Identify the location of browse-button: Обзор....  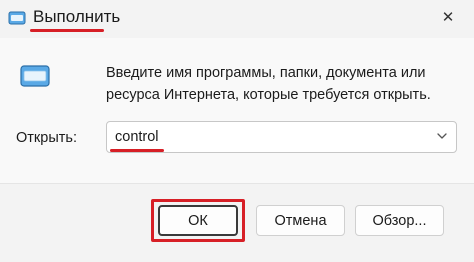
(399, 220).